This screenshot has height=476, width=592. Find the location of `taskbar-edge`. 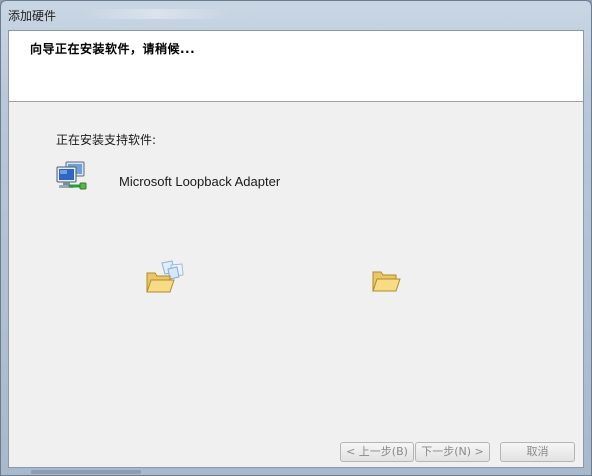

taskbar-edge is located at coordinates (86, 472).